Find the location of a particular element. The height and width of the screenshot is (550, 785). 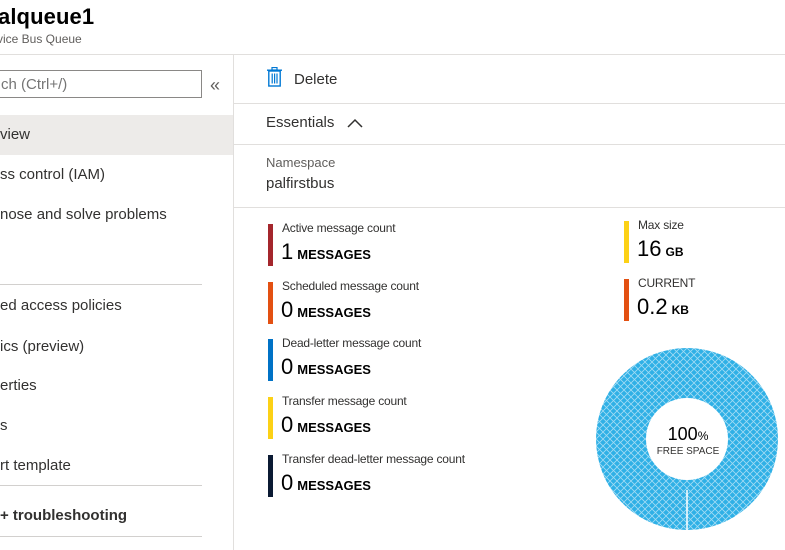

essentials-divider is located at coordinates (509, 144).